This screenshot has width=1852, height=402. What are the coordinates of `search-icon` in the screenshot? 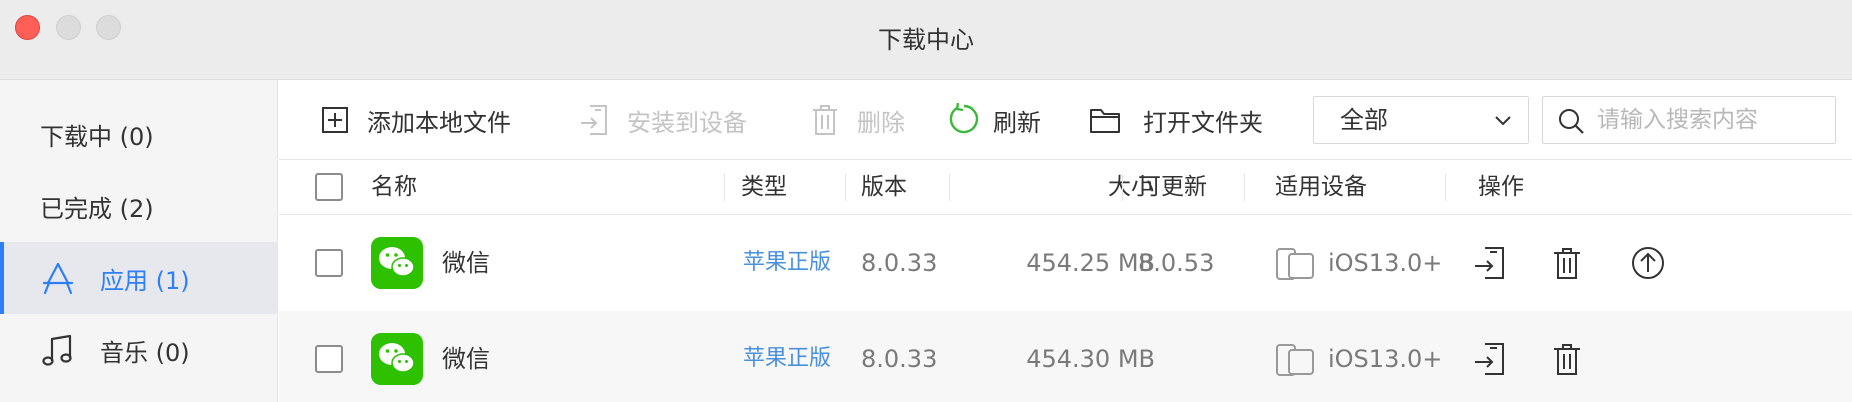 It's located at (1571, 121).